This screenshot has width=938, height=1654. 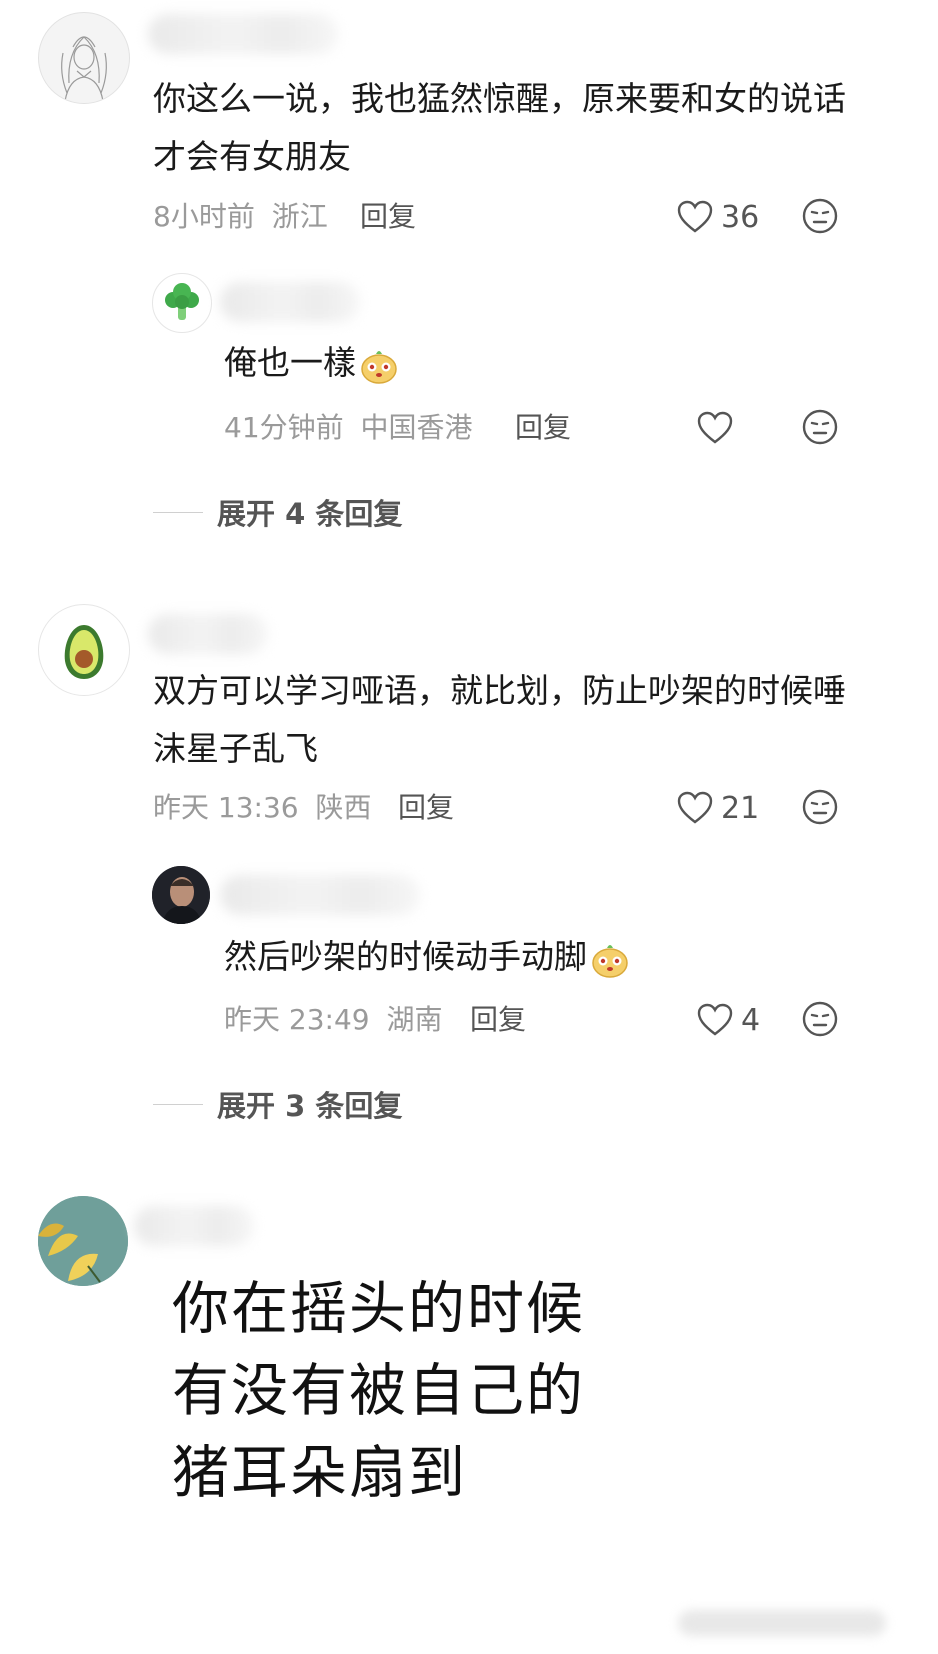 I want to click on reply-text-content: 然后吵架的时候动手动脚, so click(x=405, y=956).